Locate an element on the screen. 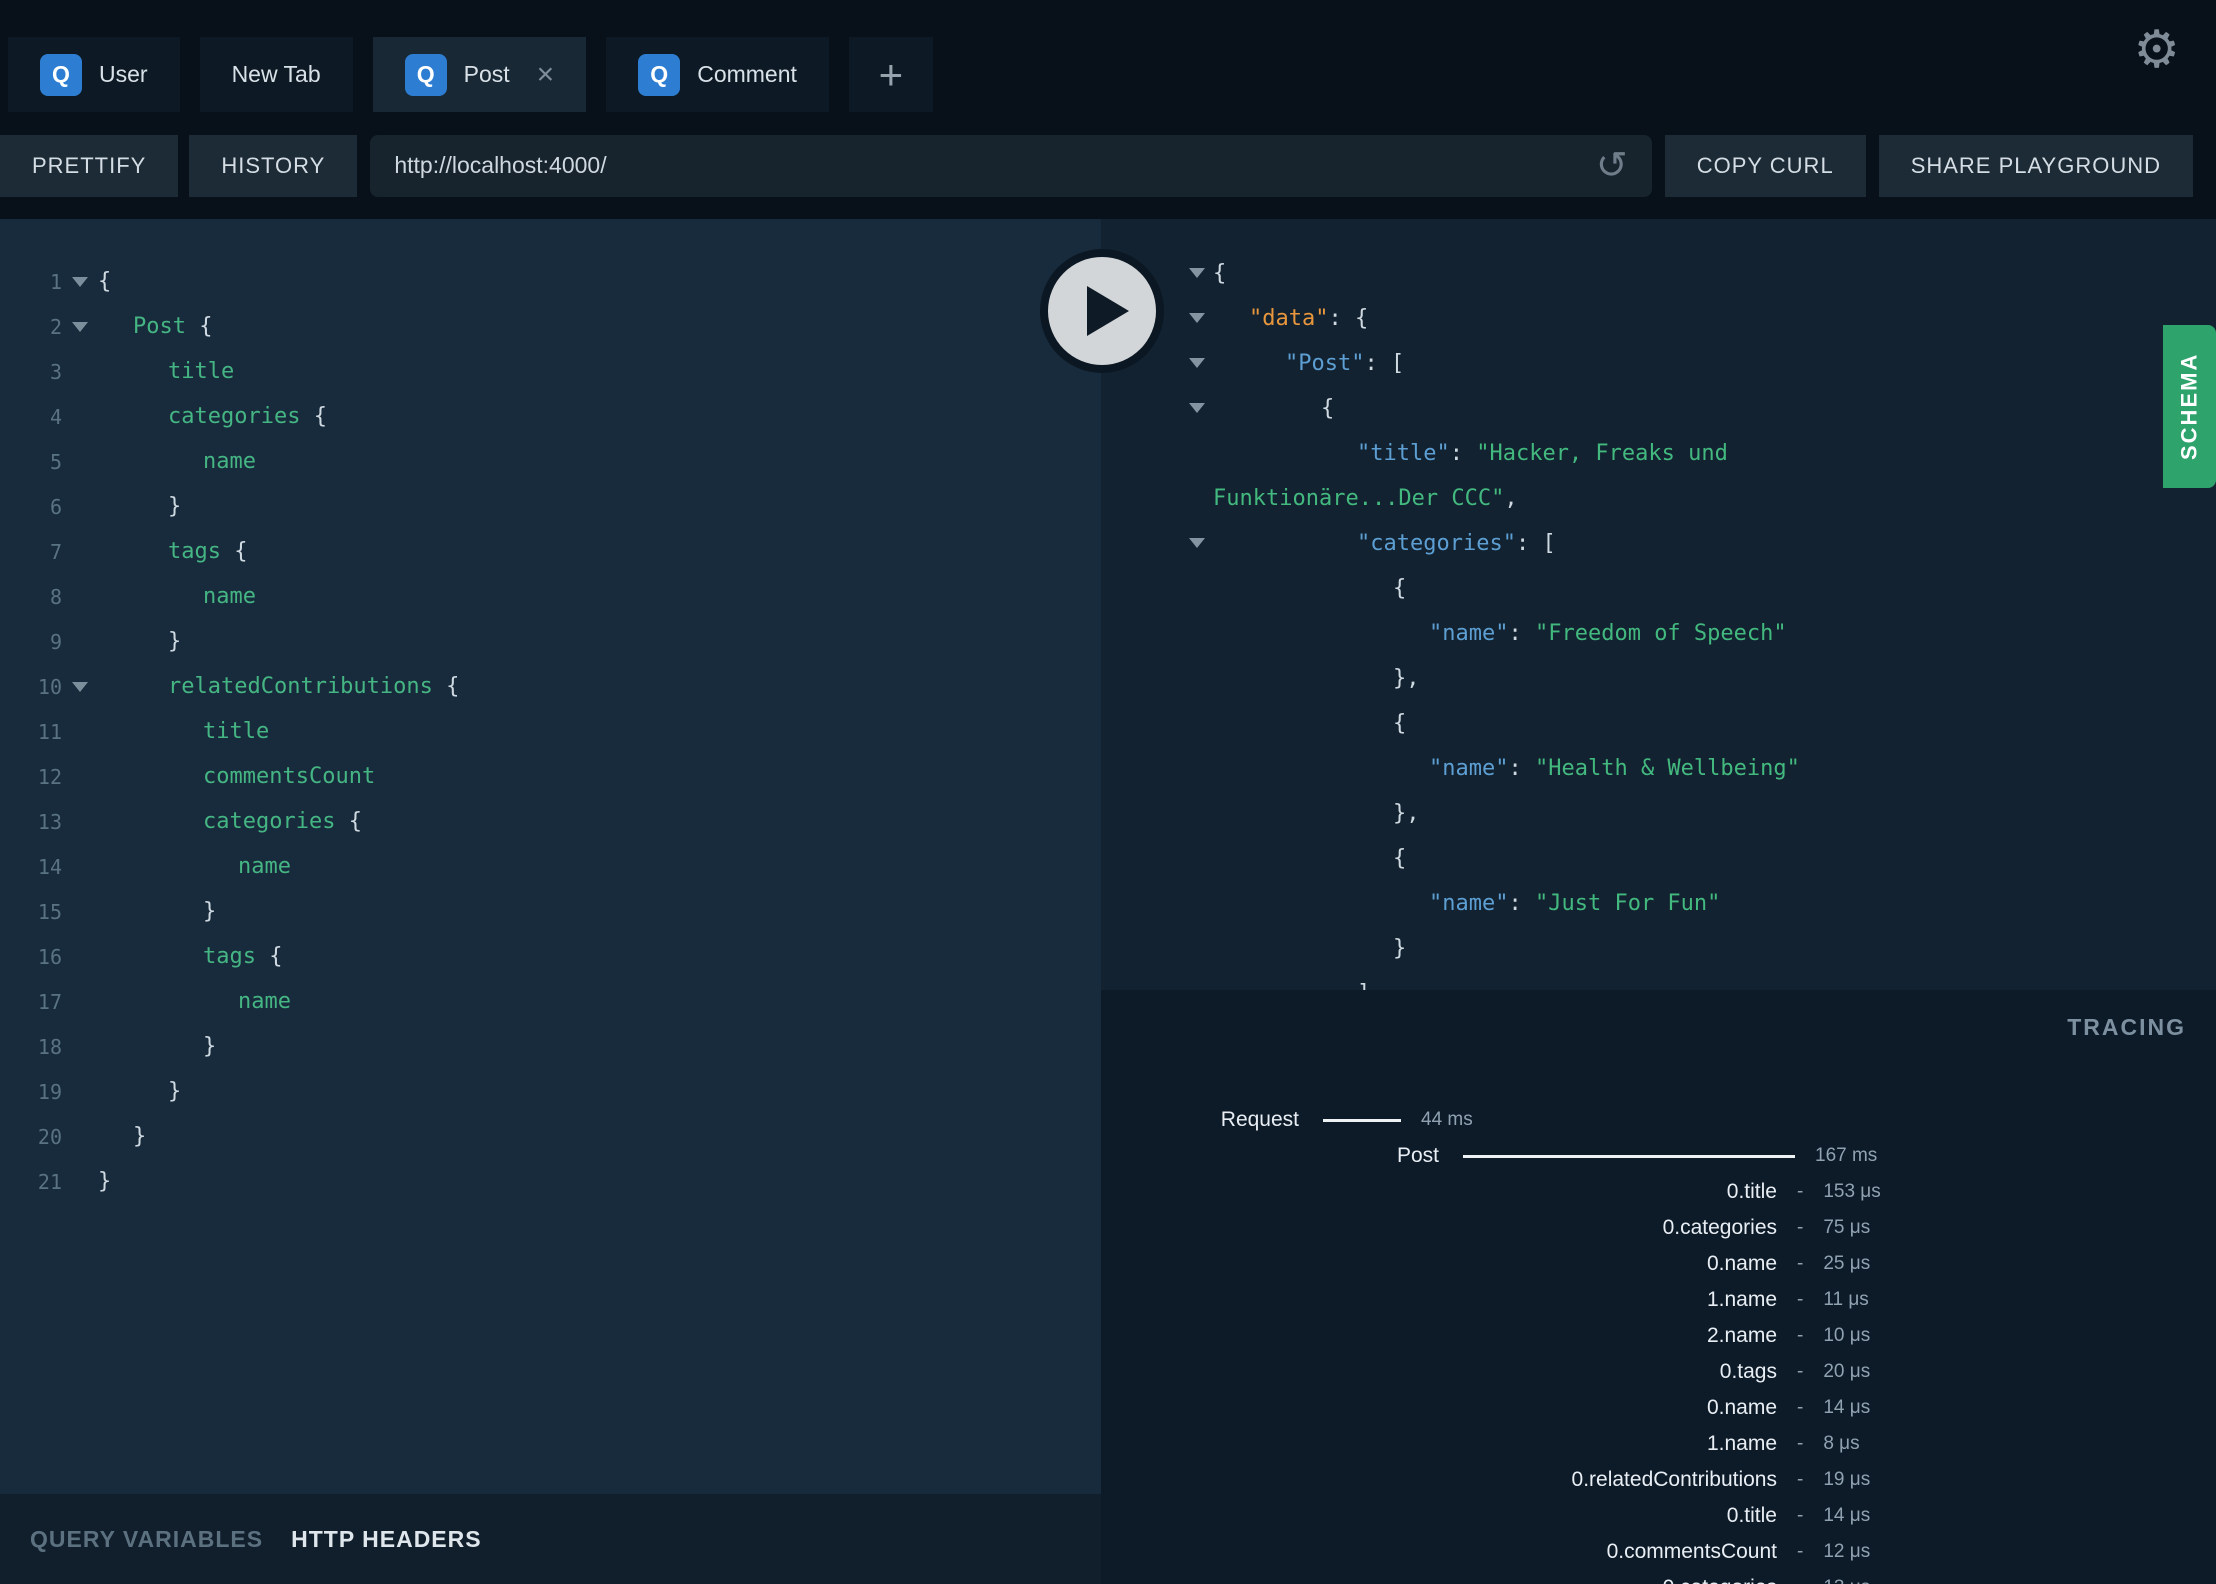  token: "data" is located at coordinates (1289, 318).